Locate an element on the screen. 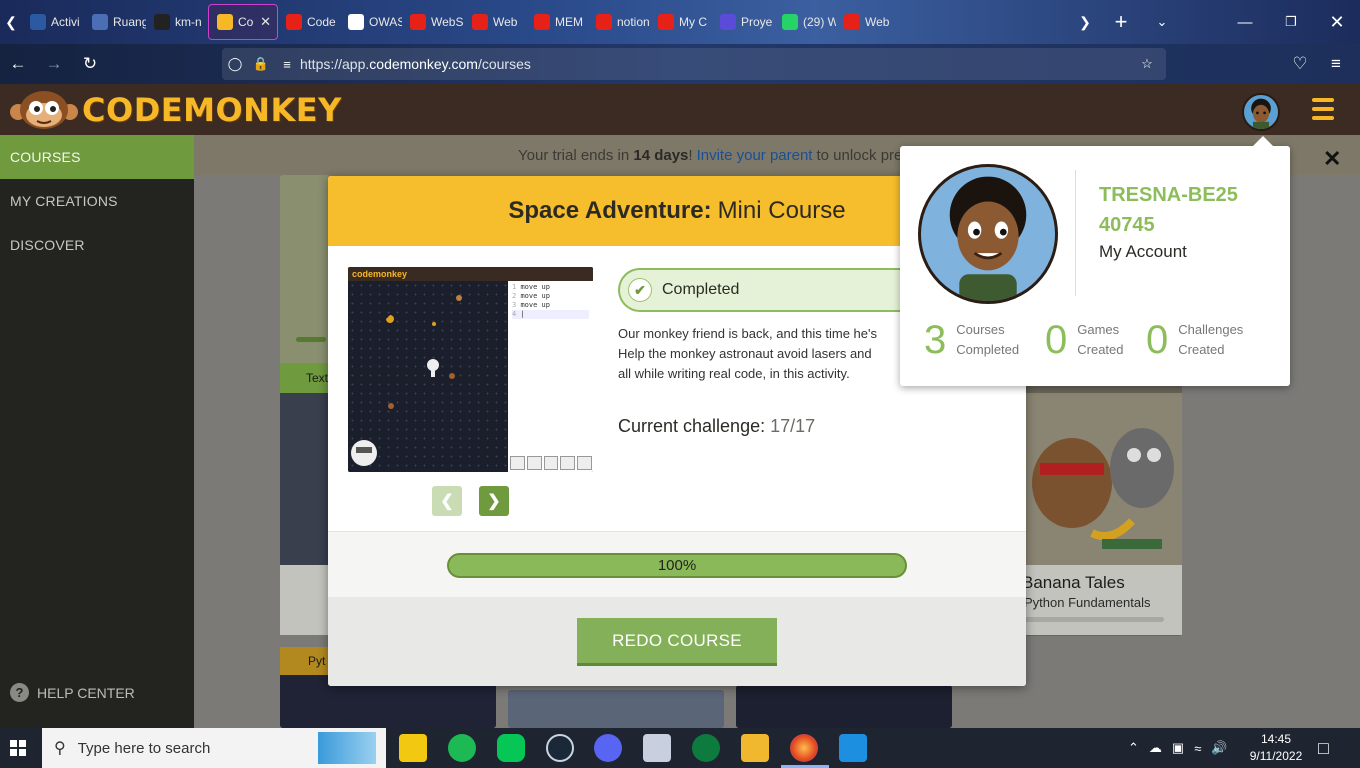 This screenshot has height=768, width=1360. browser-tab: MEM is located at coordinates (557, 22).